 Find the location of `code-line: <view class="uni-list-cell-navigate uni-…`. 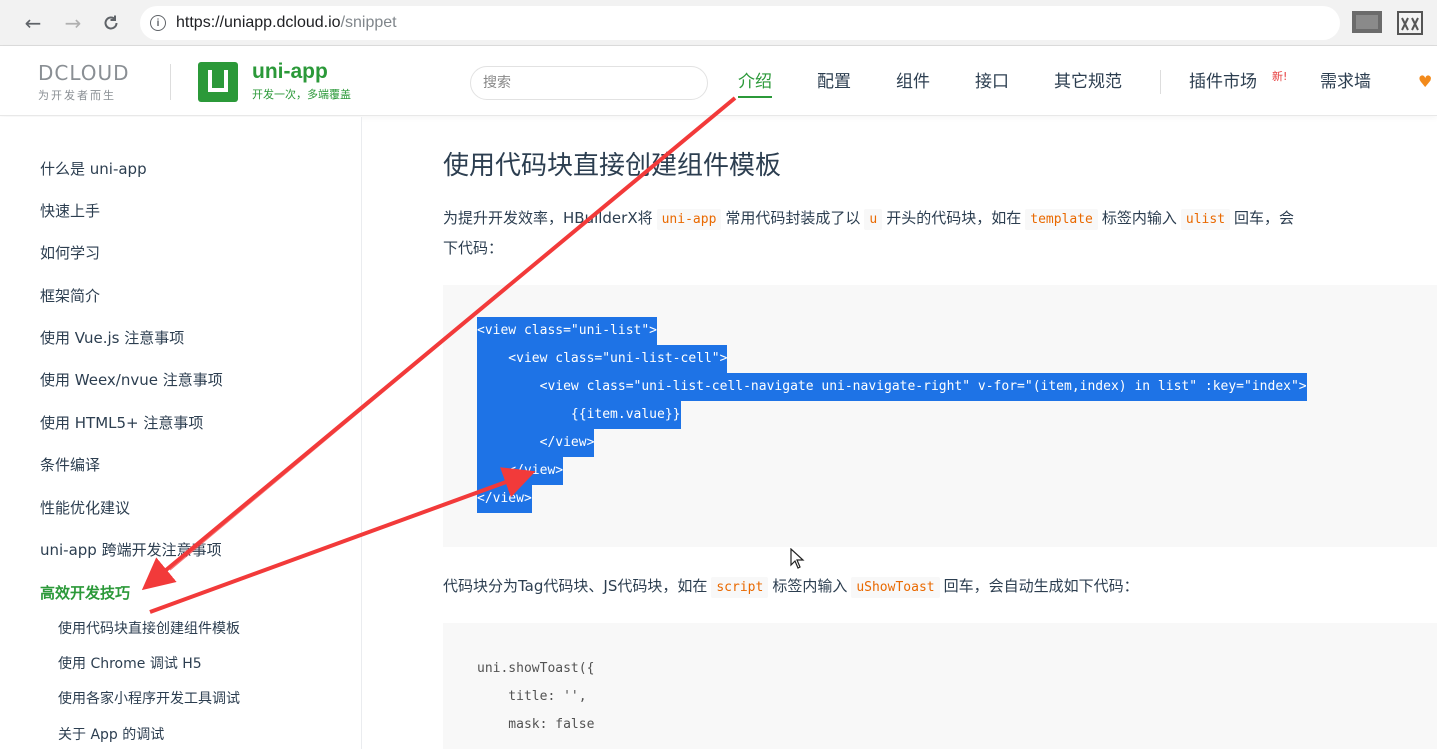

code-line: <view class="uni-list-cell-navigate uni-… is located at coordinates (892, 387).